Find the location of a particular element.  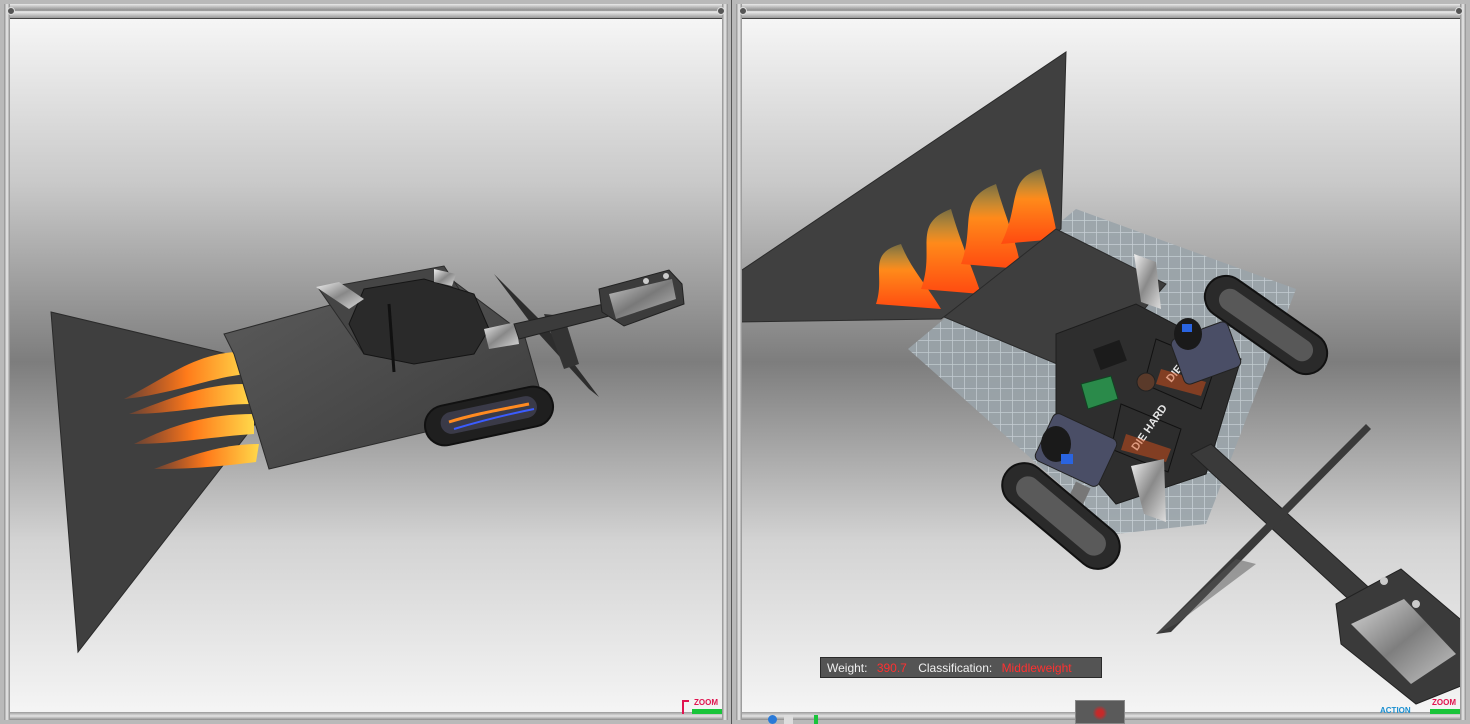

green-marker-icon is located at coordinates (816, 719).